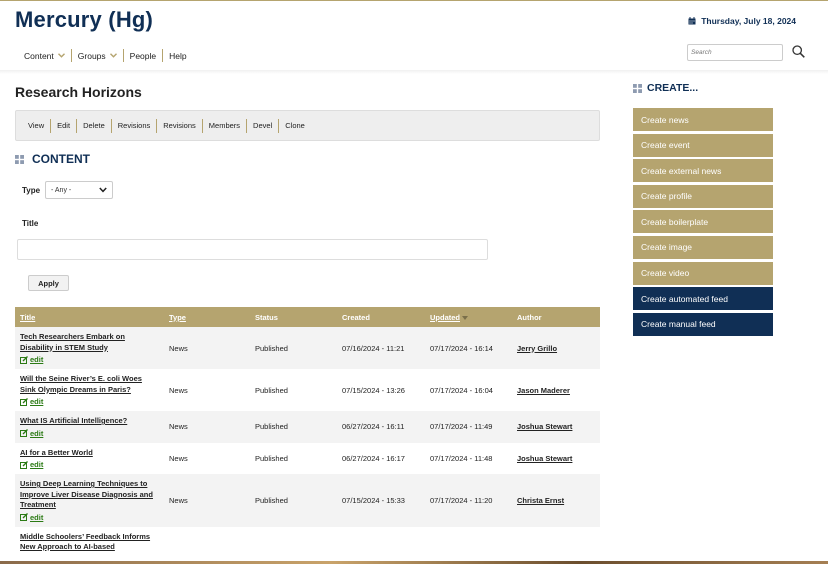 This screenshot has width=828, height=564. Describe the element at coordinates (84, 20) in the screenshot. I see `site-title: Mercury (Hg)` at that location.